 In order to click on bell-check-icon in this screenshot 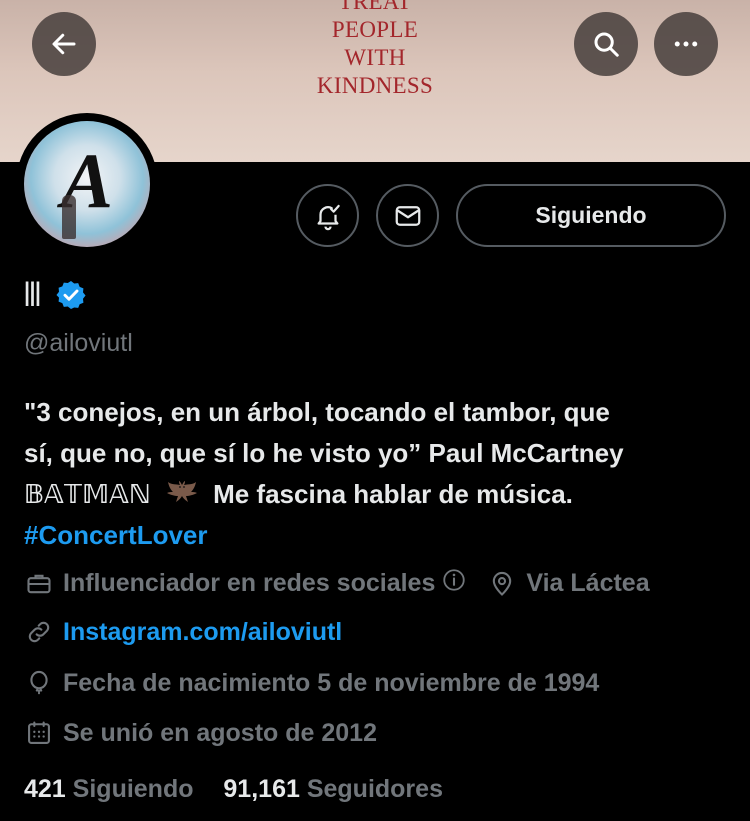, I will do `click(328, 217)`.